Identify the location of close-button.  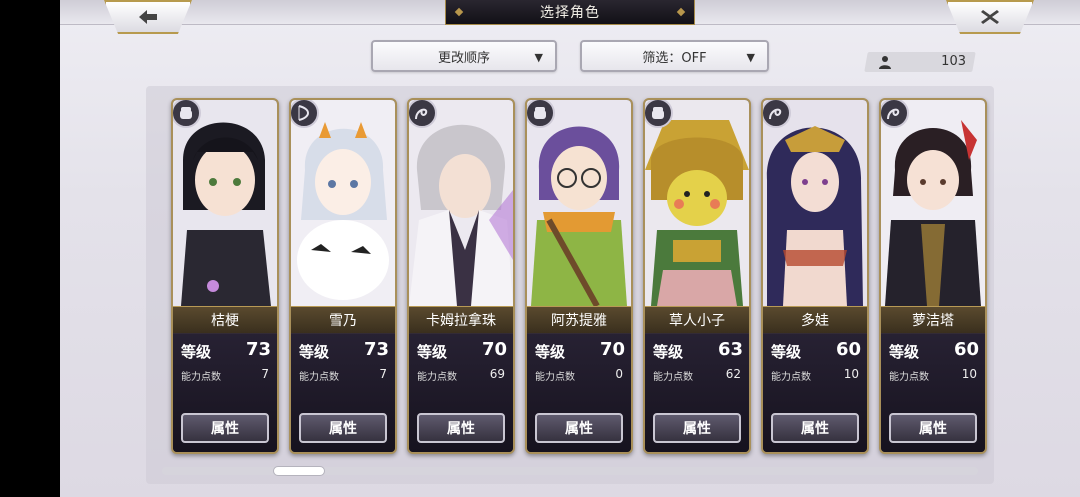
(990, 17).